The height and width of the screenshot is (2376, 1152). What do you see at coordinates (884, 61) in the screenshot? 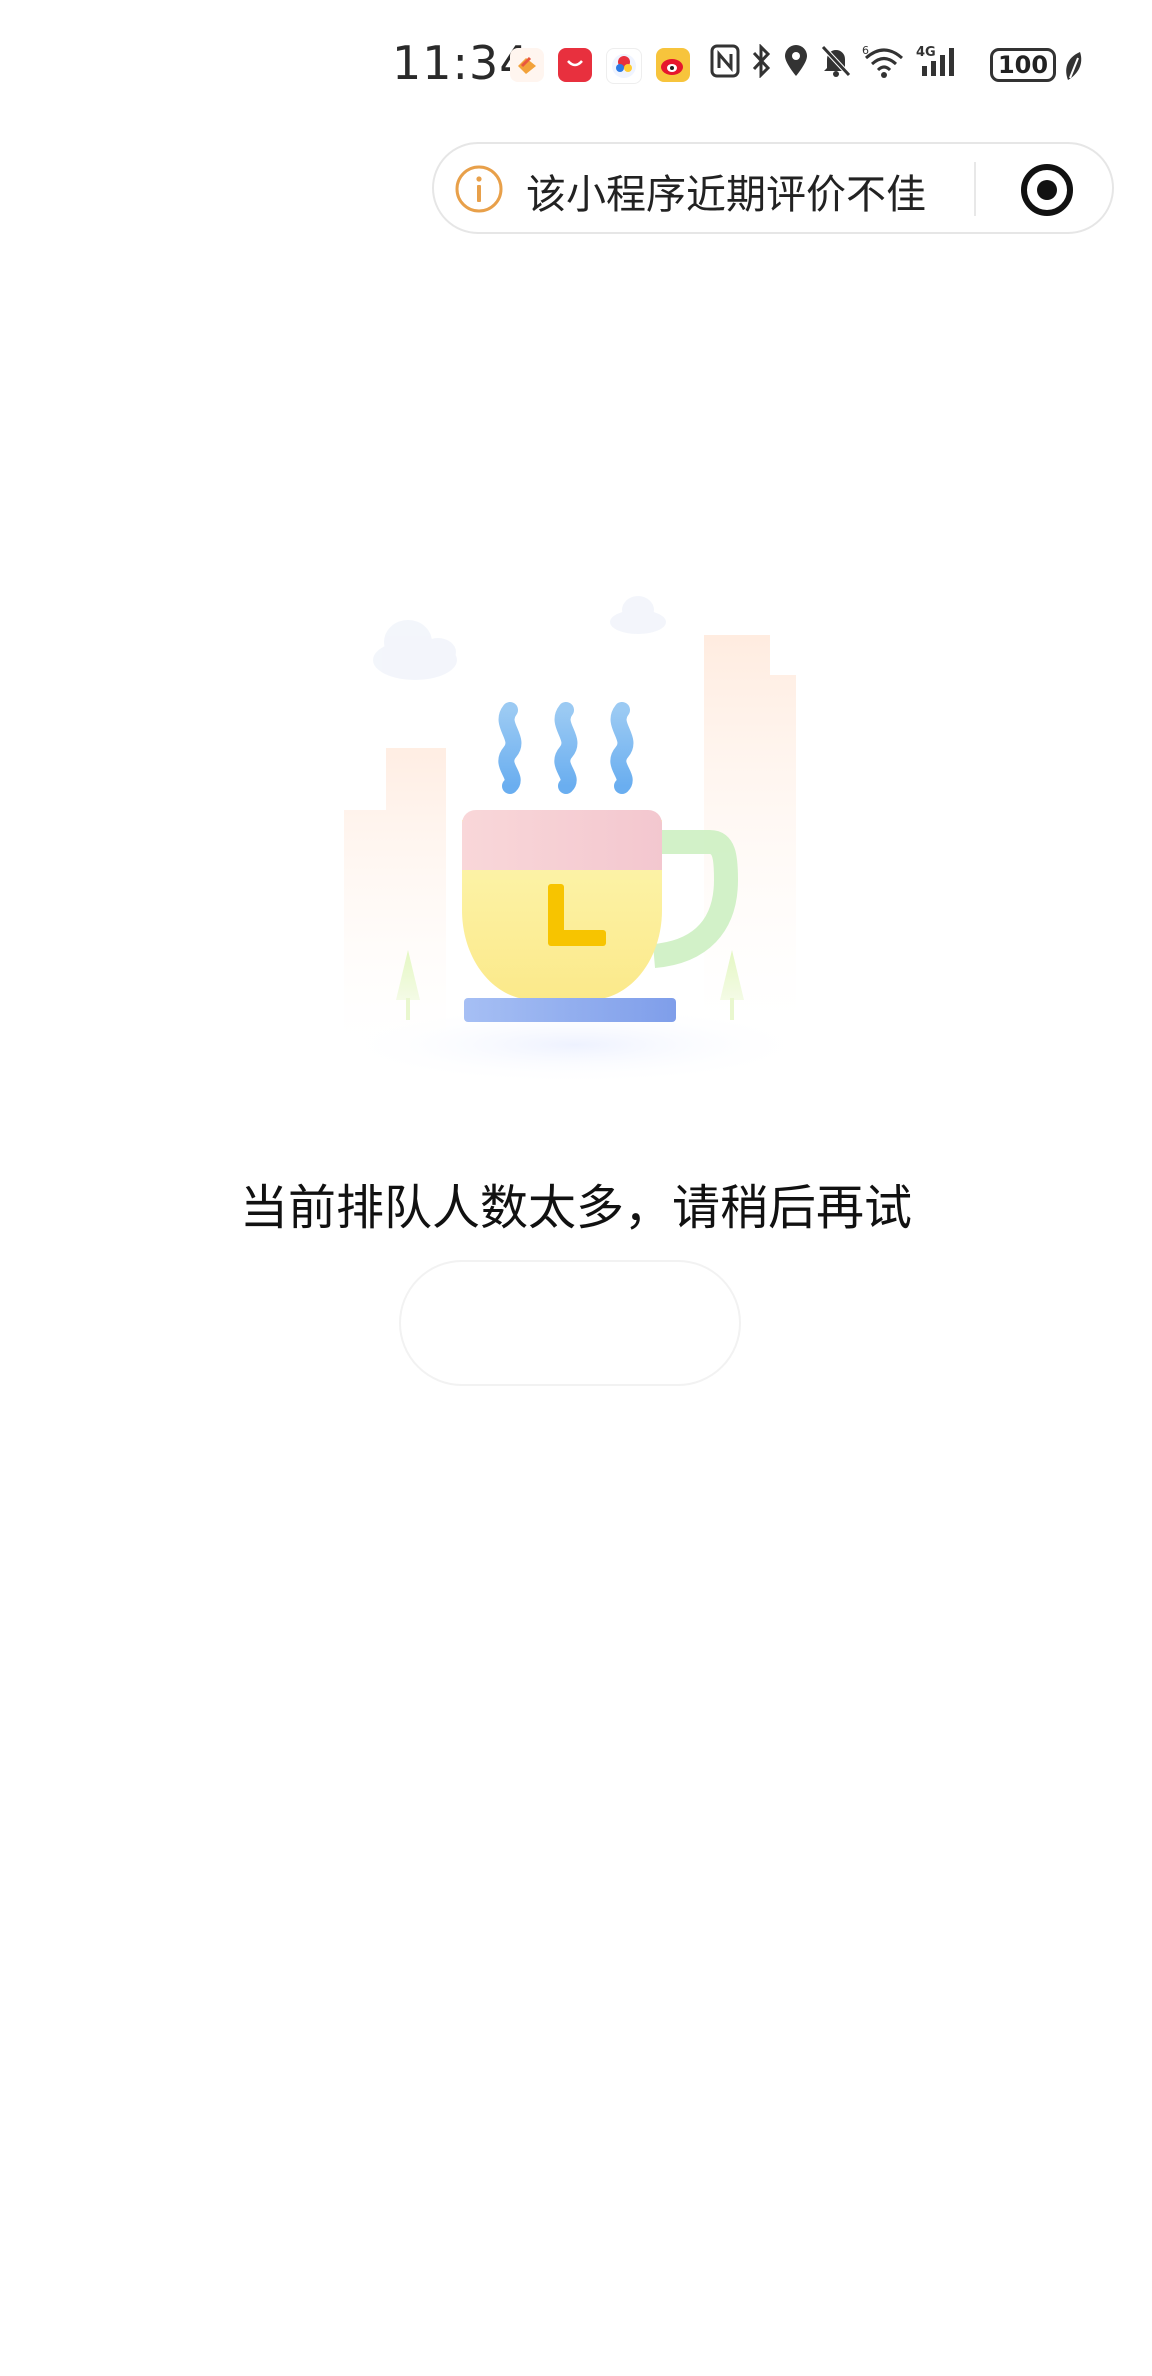
I see `wifi-icon: 6` at bounding box center [884, 61].